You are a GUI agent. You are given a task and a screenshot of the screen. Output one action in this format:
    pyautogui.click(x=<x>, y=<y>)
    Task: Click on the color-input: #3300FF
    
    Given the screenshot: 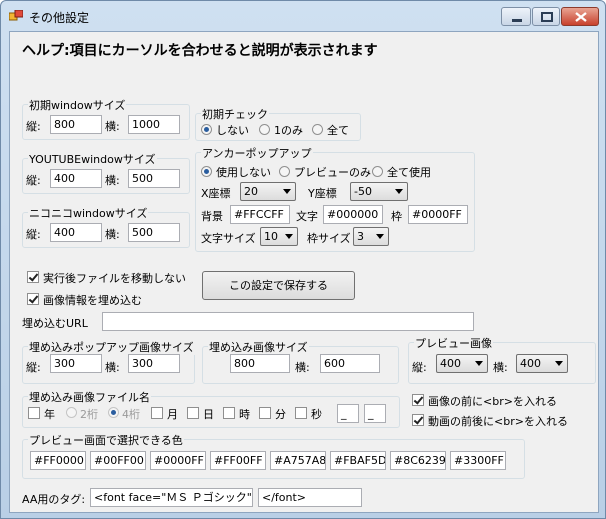 What is the action you would take?
    pyautogui.click(x=478, y=460)
    